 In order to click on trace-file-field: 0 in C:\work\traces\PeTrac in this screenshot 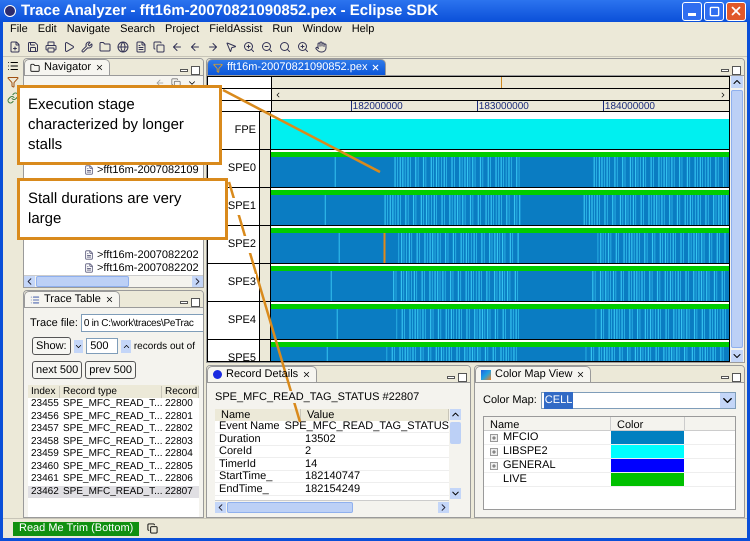, I will do `click(141, 323)`.